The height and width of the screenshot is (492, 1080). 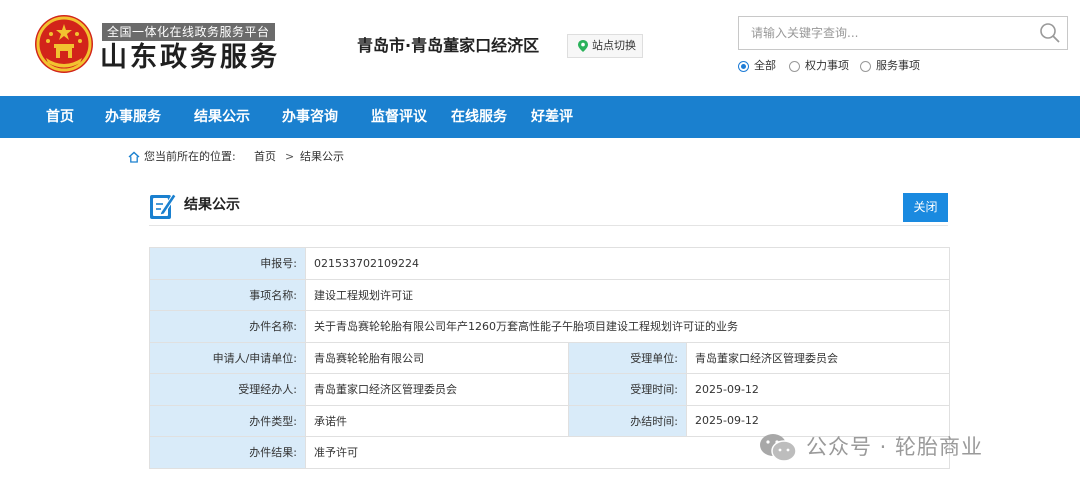 I want to click on table-row: 事项名称: 建设工程规划许可证, so click(x=550, y=294).